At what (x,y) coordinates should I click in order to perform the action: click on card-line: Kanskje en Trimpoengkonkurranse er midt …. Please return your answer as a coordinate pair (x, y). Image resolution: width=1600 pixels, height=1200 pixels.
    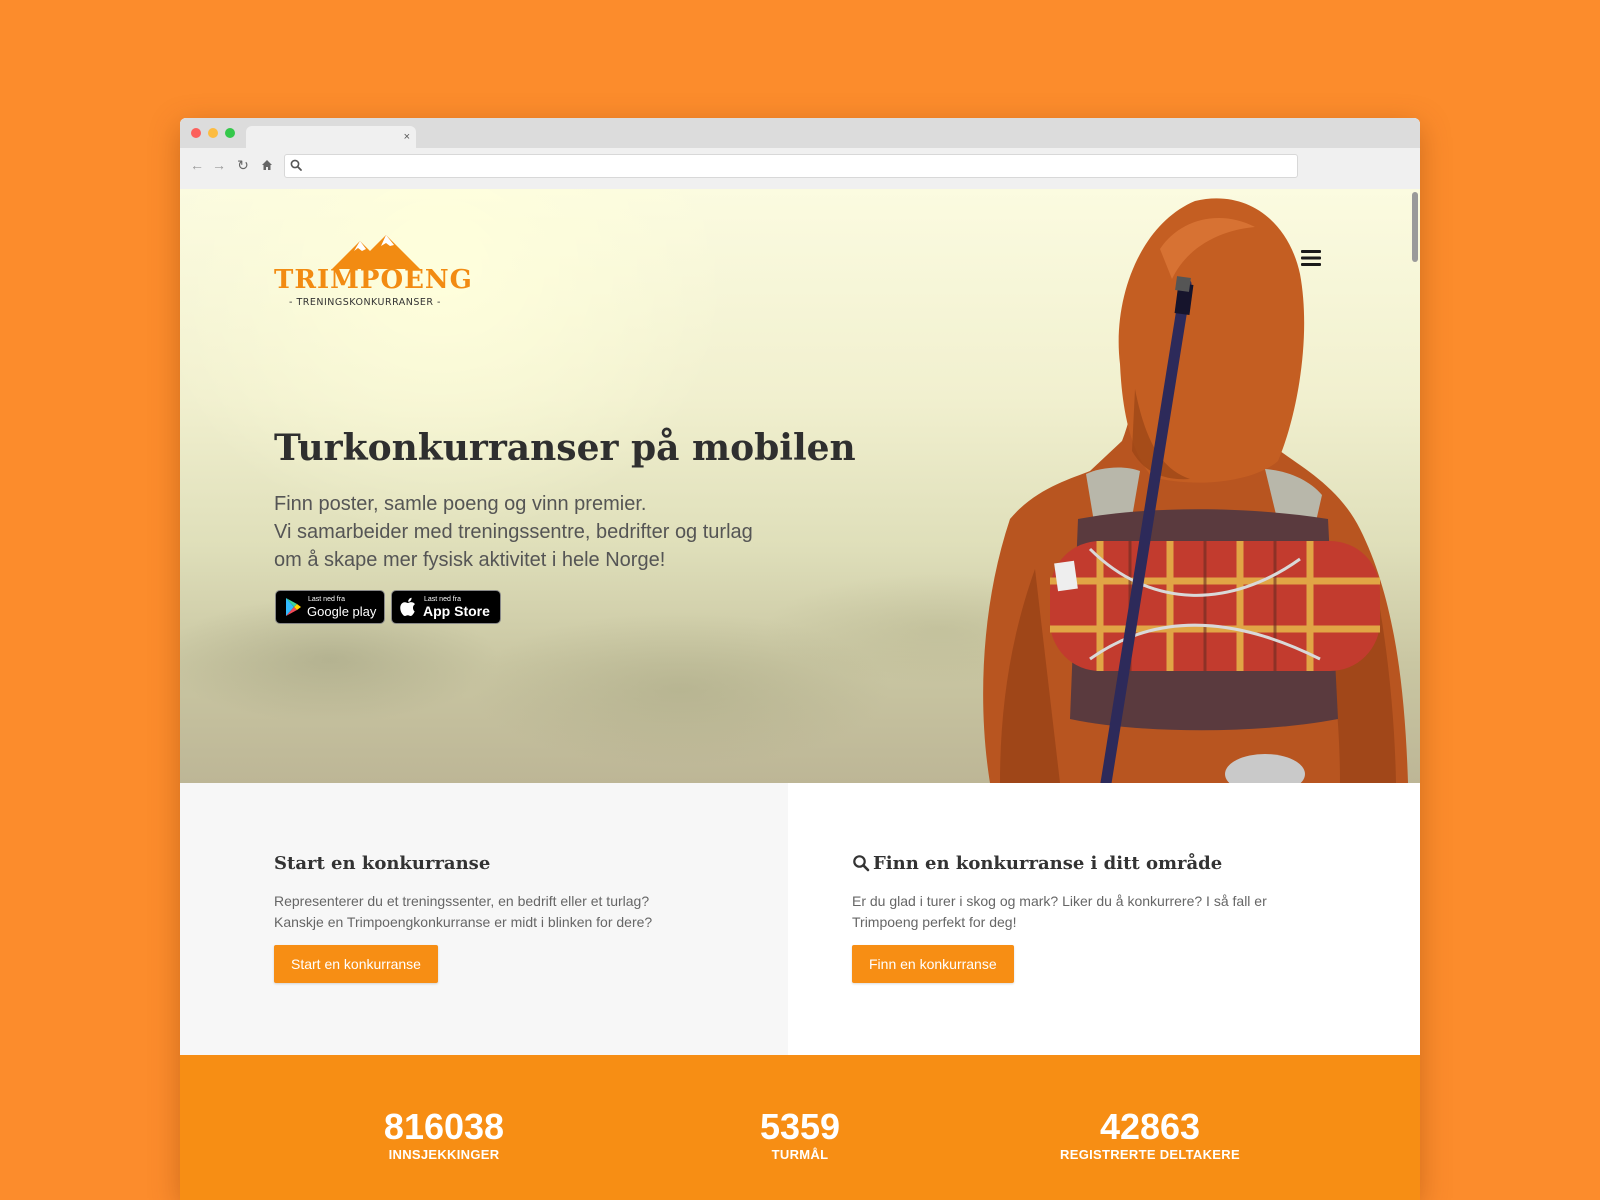
    Looking at the image, I should click on (463, 922).